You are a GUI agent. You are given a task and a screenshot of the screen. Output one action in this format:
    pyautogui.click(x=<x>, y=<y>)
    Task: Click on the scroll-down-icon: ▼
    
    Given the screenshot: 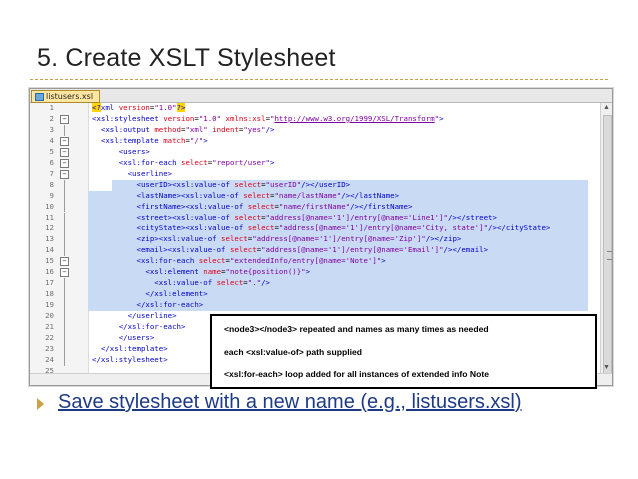 What is the action you would take?
    pyautogui.click(x=606, y=368)
    